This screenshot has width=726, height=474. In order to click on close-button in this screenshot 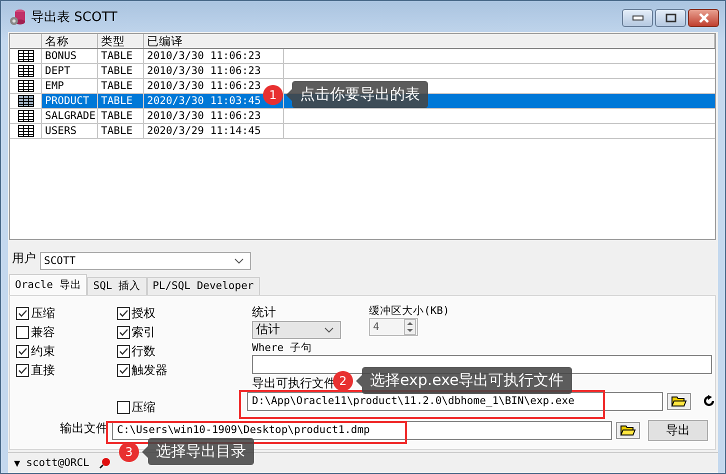, I will do `click(703, 18)`.